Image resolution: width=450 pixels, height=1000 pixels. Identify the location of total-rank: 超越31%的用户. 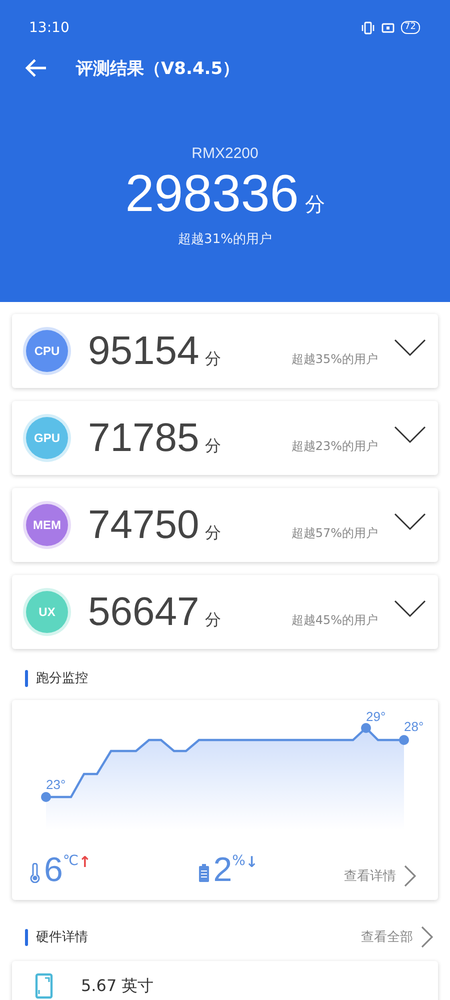
(225, 239).